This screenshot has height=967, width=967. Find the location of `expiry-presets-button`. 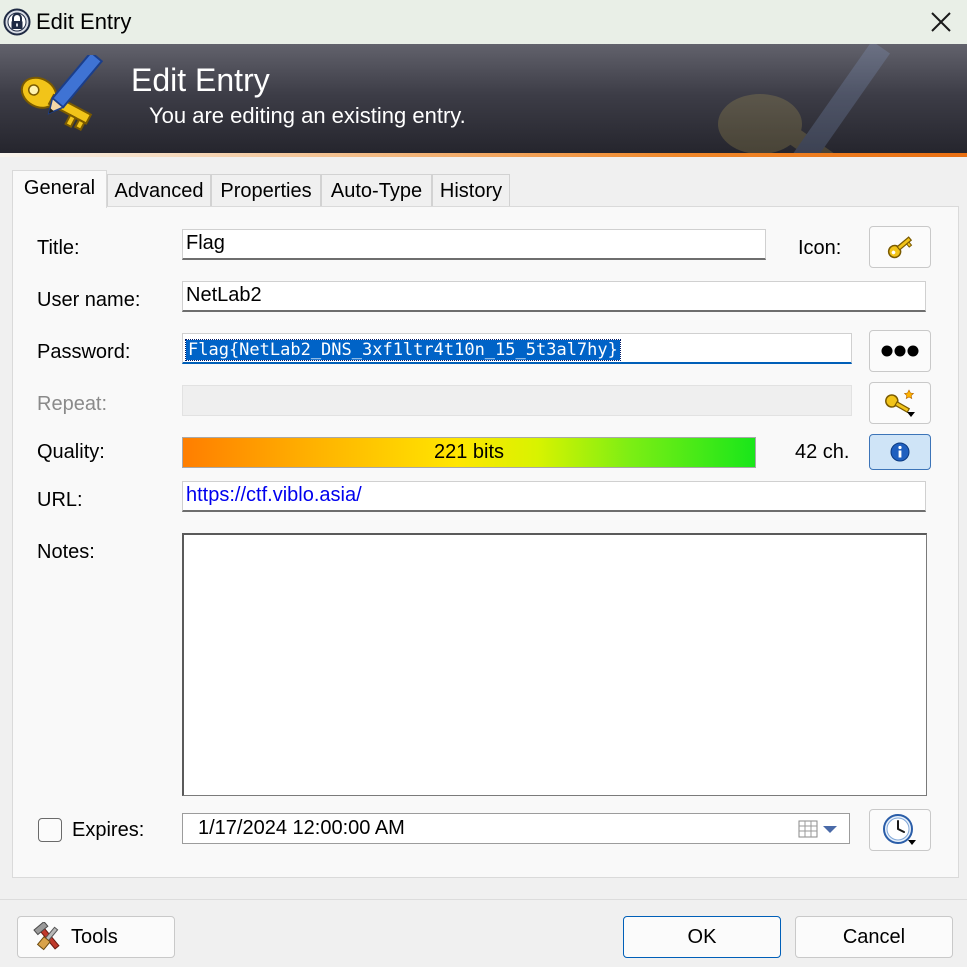

expiry-presets-button is located at coordinates (900, 830).